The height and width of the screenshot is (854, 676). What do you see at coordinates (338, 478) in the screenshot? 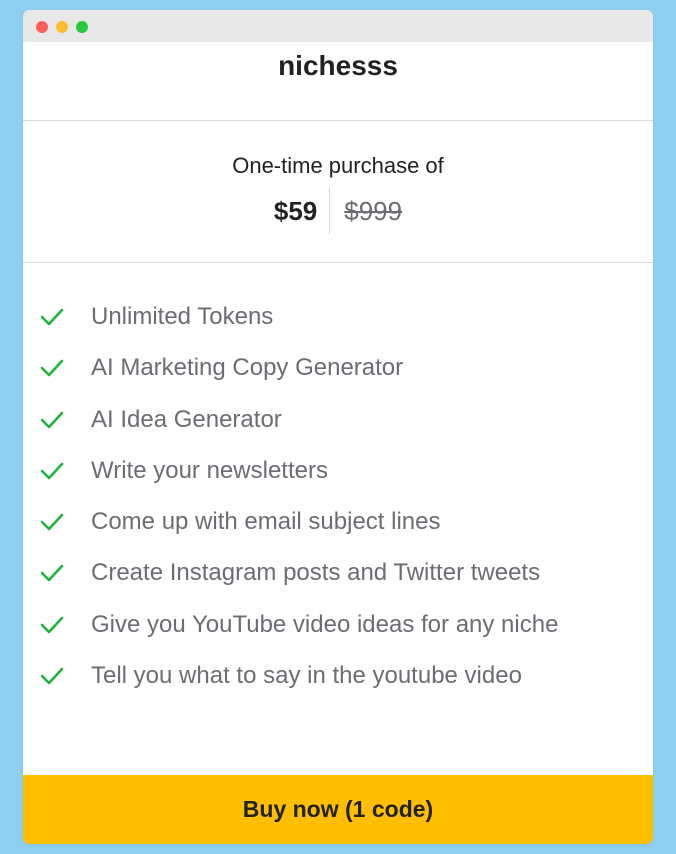
I see `feature-item: Write your newsletters` at bounding box center [338, 478].